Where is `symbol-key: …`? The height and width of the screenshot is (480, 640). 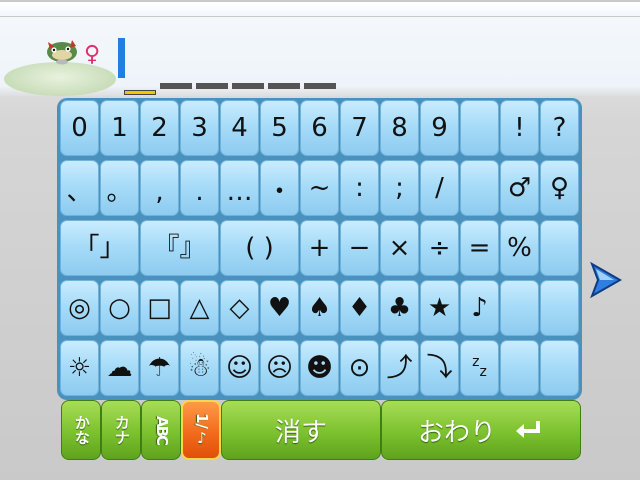 symbol-key: … is located at coordinates (239, 188).